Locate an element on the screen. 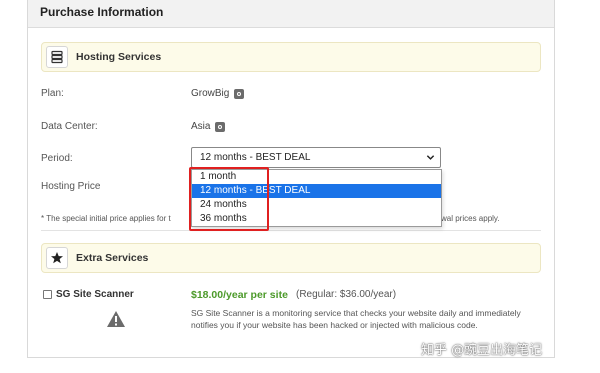 The image size is (600, 373). datacenter-value: Asia is located at coordinates (201, 126).